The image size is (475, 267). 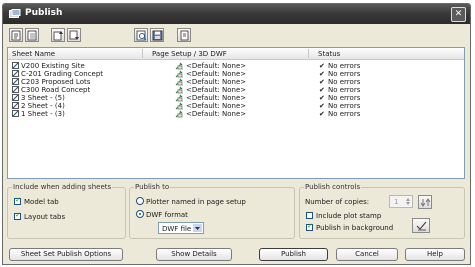 I want to click on help-button: Help, so click(x=435, y=254).